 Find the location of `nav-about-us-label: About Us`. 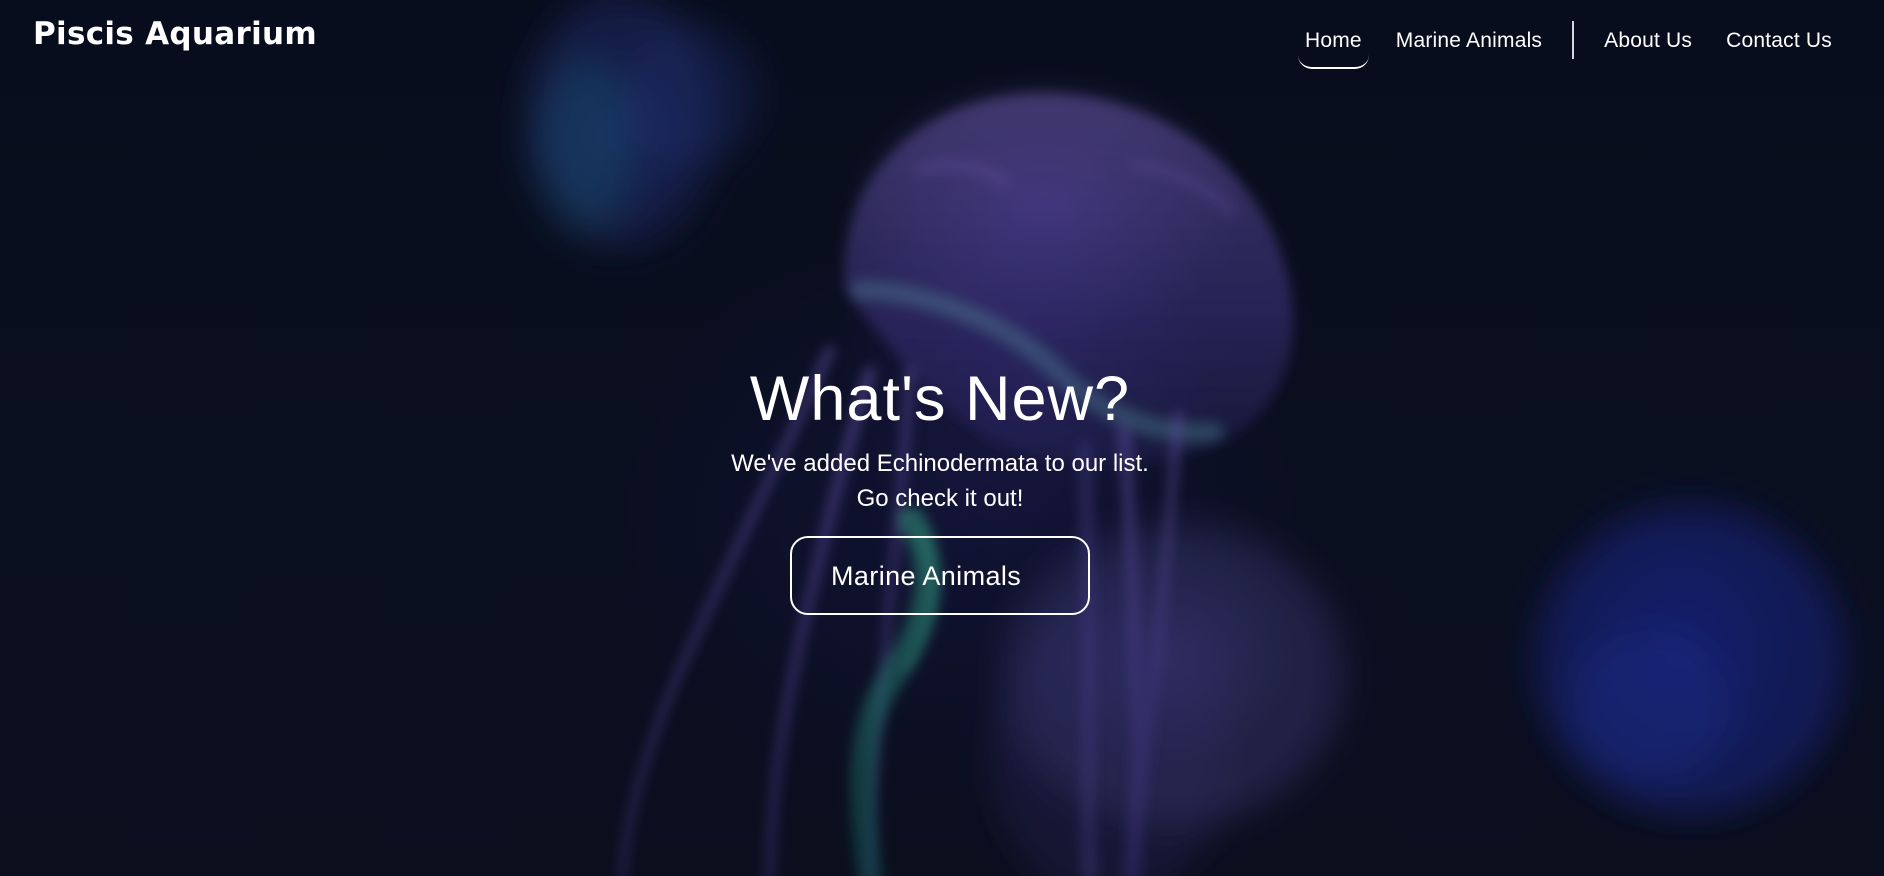

nav-about-us-label: About Us is located at coordinates (1648, 40).